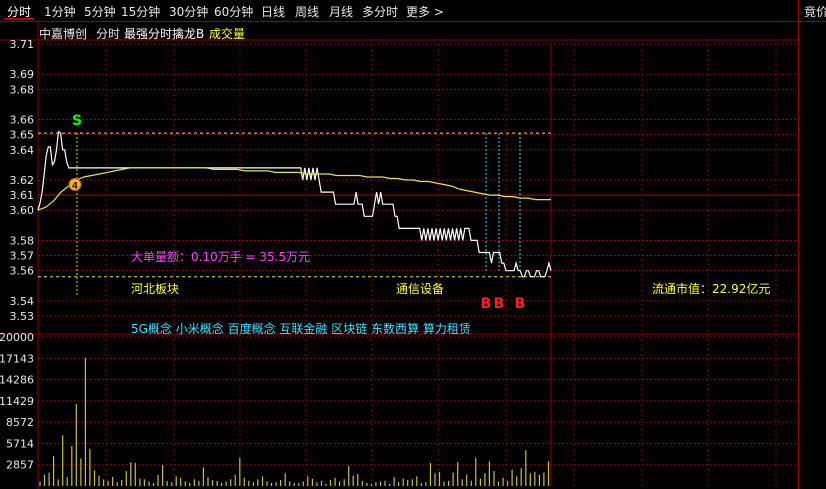  Describe the element at coordinates (22, 195) in the screenshot. I see `price-tick-label: 3.61` at that location.